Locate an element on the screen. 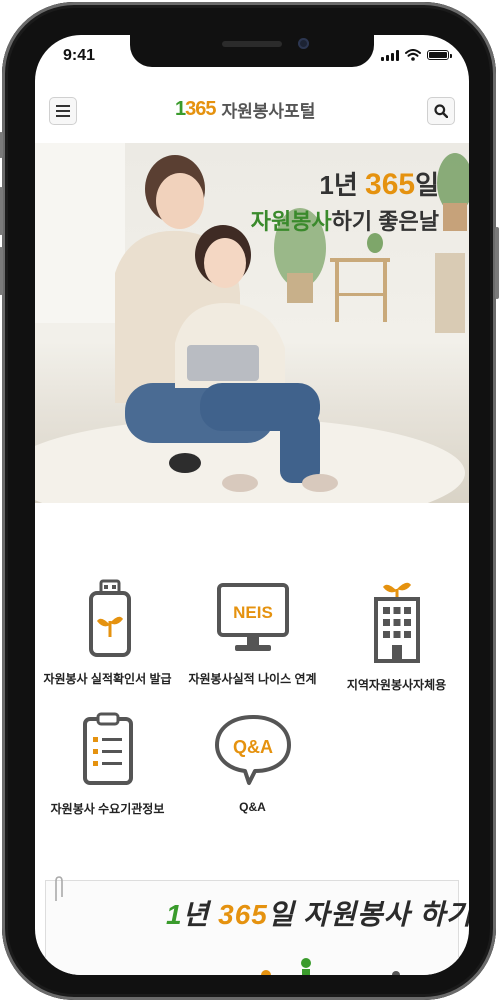 This screenshot has width=500, height=1005. hero-slogan: 1년 365일 자원봉사하기 좋은날 is located at coordinates (345, 200).